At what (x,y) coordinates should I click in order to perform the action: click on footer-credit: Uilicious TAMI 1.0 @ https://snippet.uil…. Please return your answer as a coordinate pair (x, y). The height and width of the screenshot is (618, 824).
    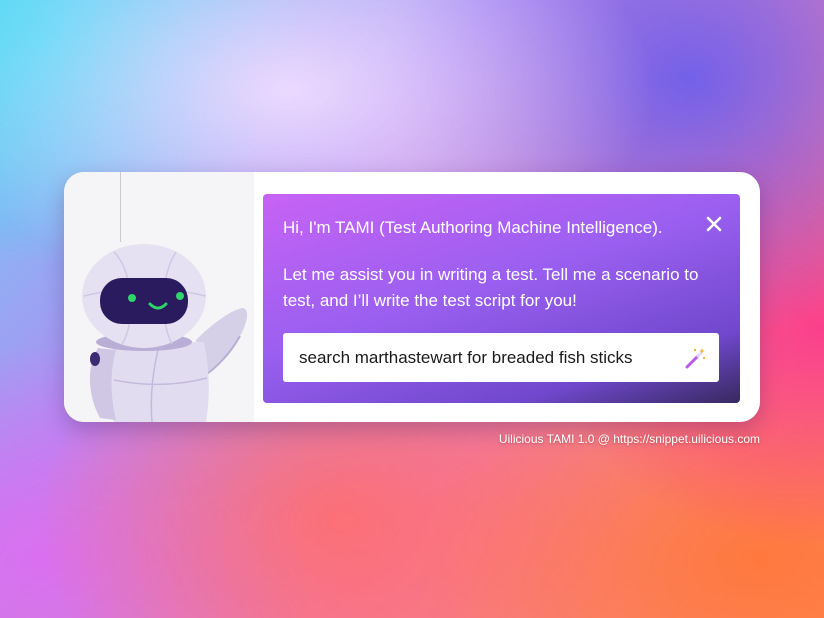
    Looking at the image, I should click on (629, 439).